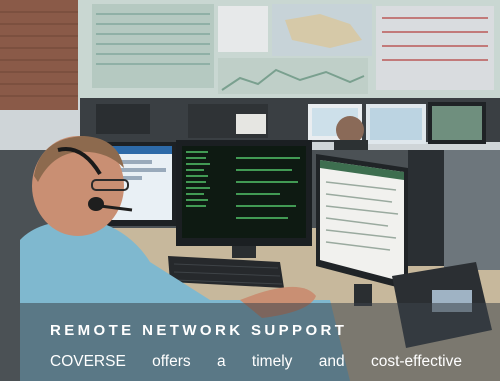 The height and width of the screenshot is (381, 500). What do you see at coordinates (244, 199) in the screenshot?
I see `monitor-terminal` at bounding box center [244, 199].